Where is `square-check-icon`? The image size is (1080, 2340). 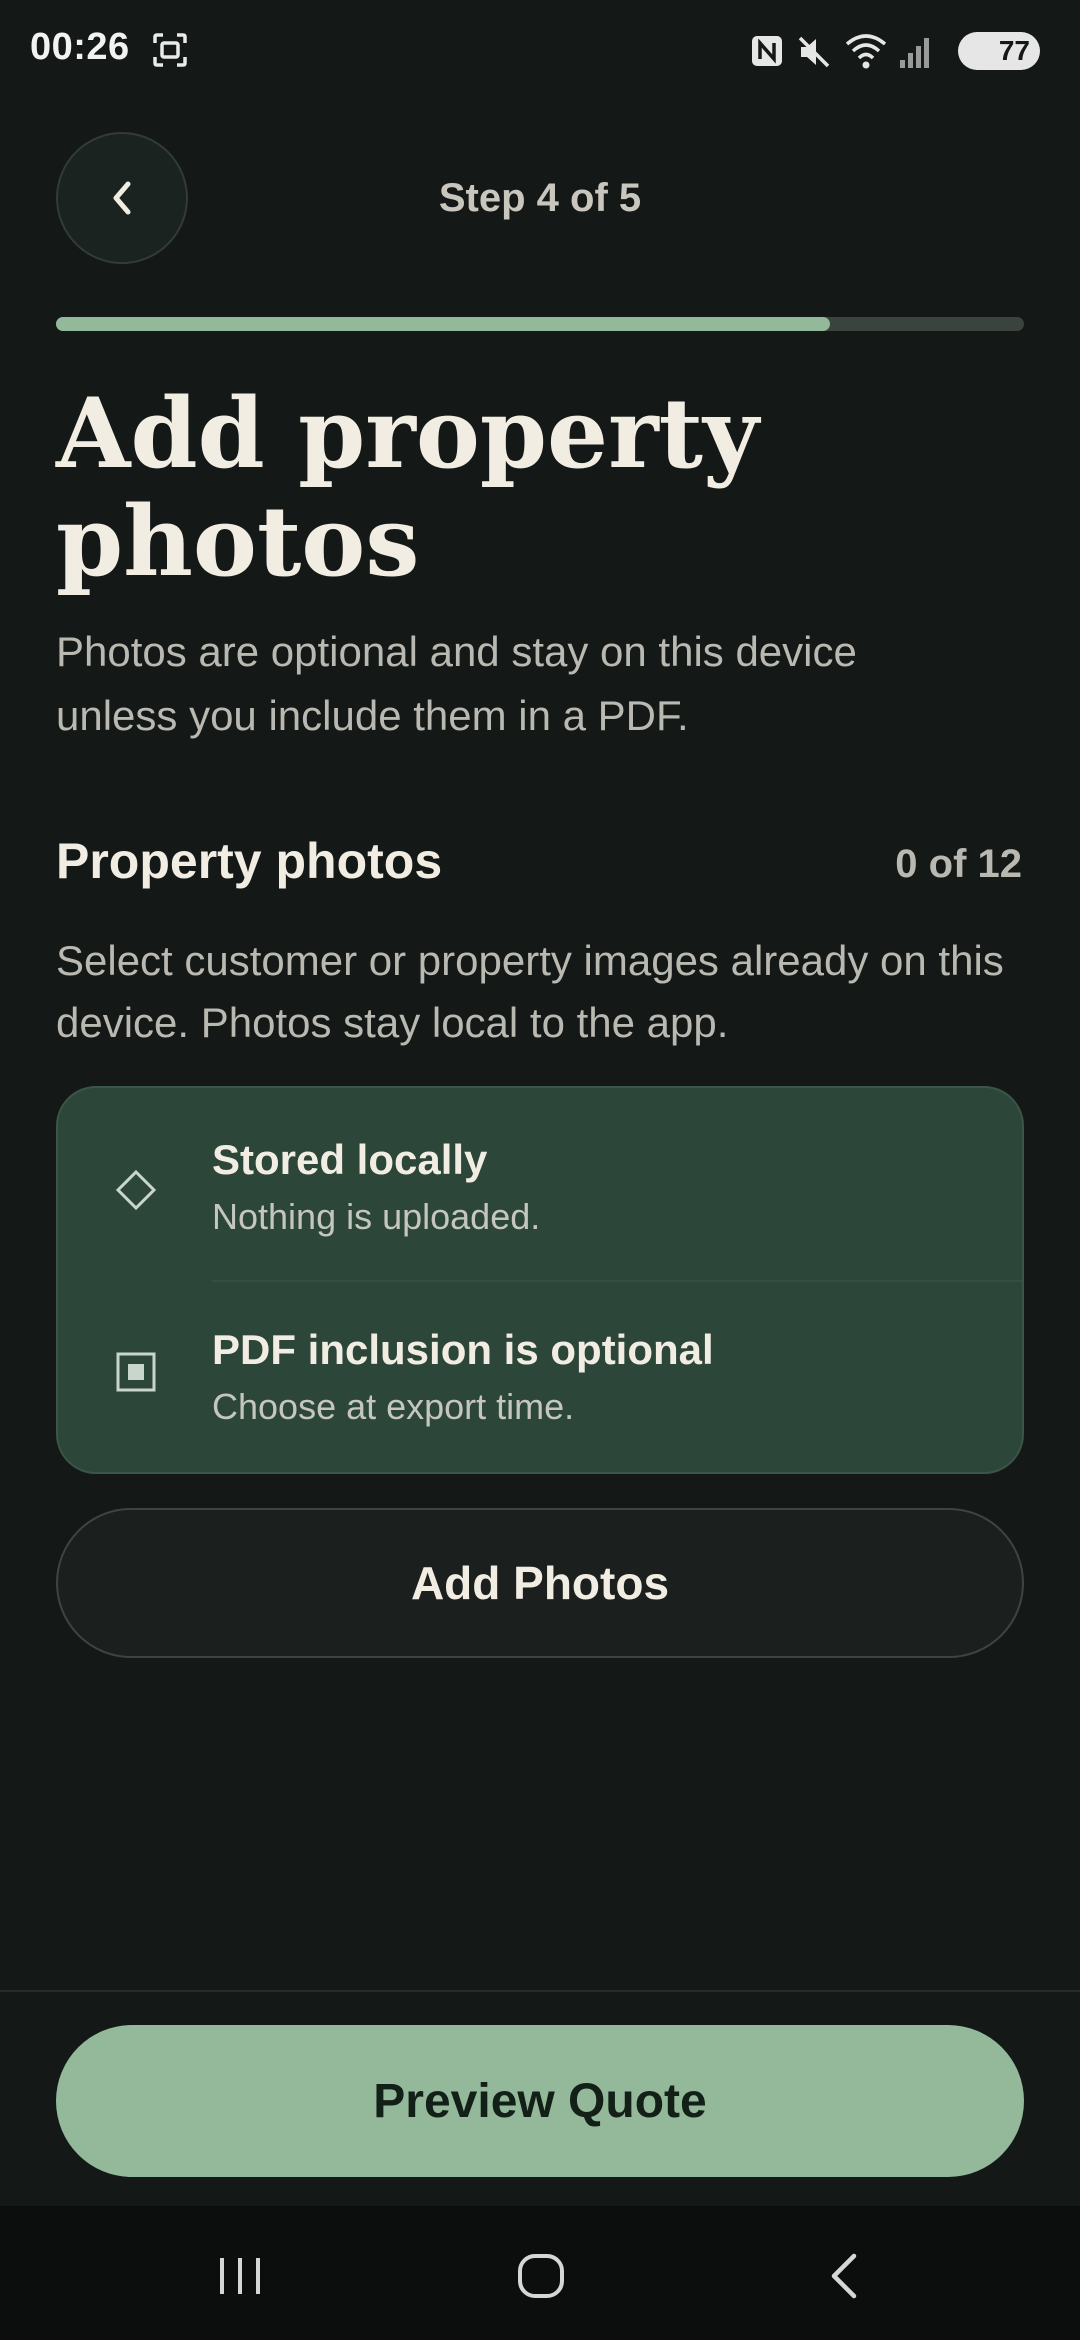
square-check-icon is located at coordinates (136, 1372).